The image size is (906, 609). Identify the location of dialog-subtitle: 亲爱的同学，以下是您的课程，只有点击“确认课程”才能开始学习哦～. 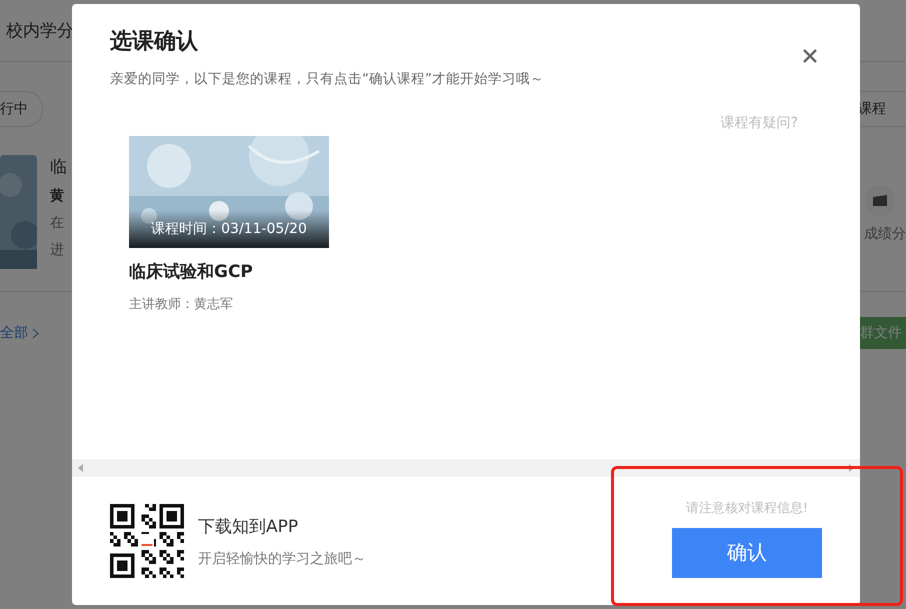
(327, 79).